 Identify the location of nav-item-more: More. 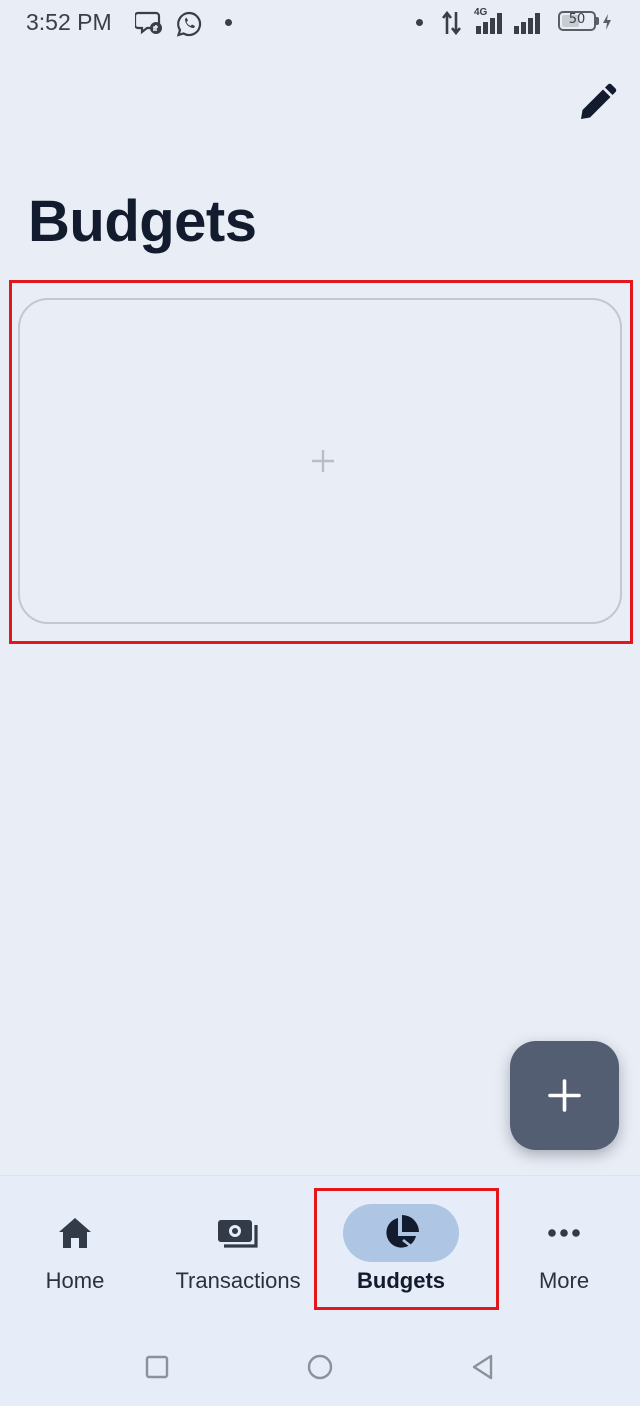
(562, 1246).